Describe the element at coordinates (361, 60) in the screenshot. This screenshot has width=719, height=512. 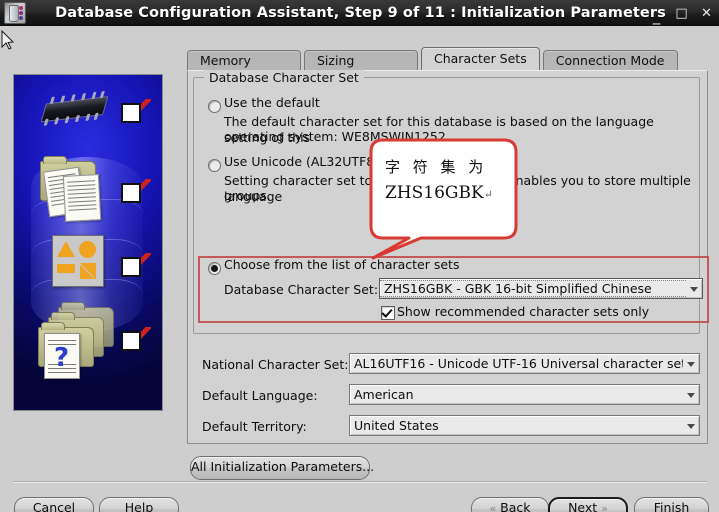
I see `tab-sizing: Sizing` at that location.